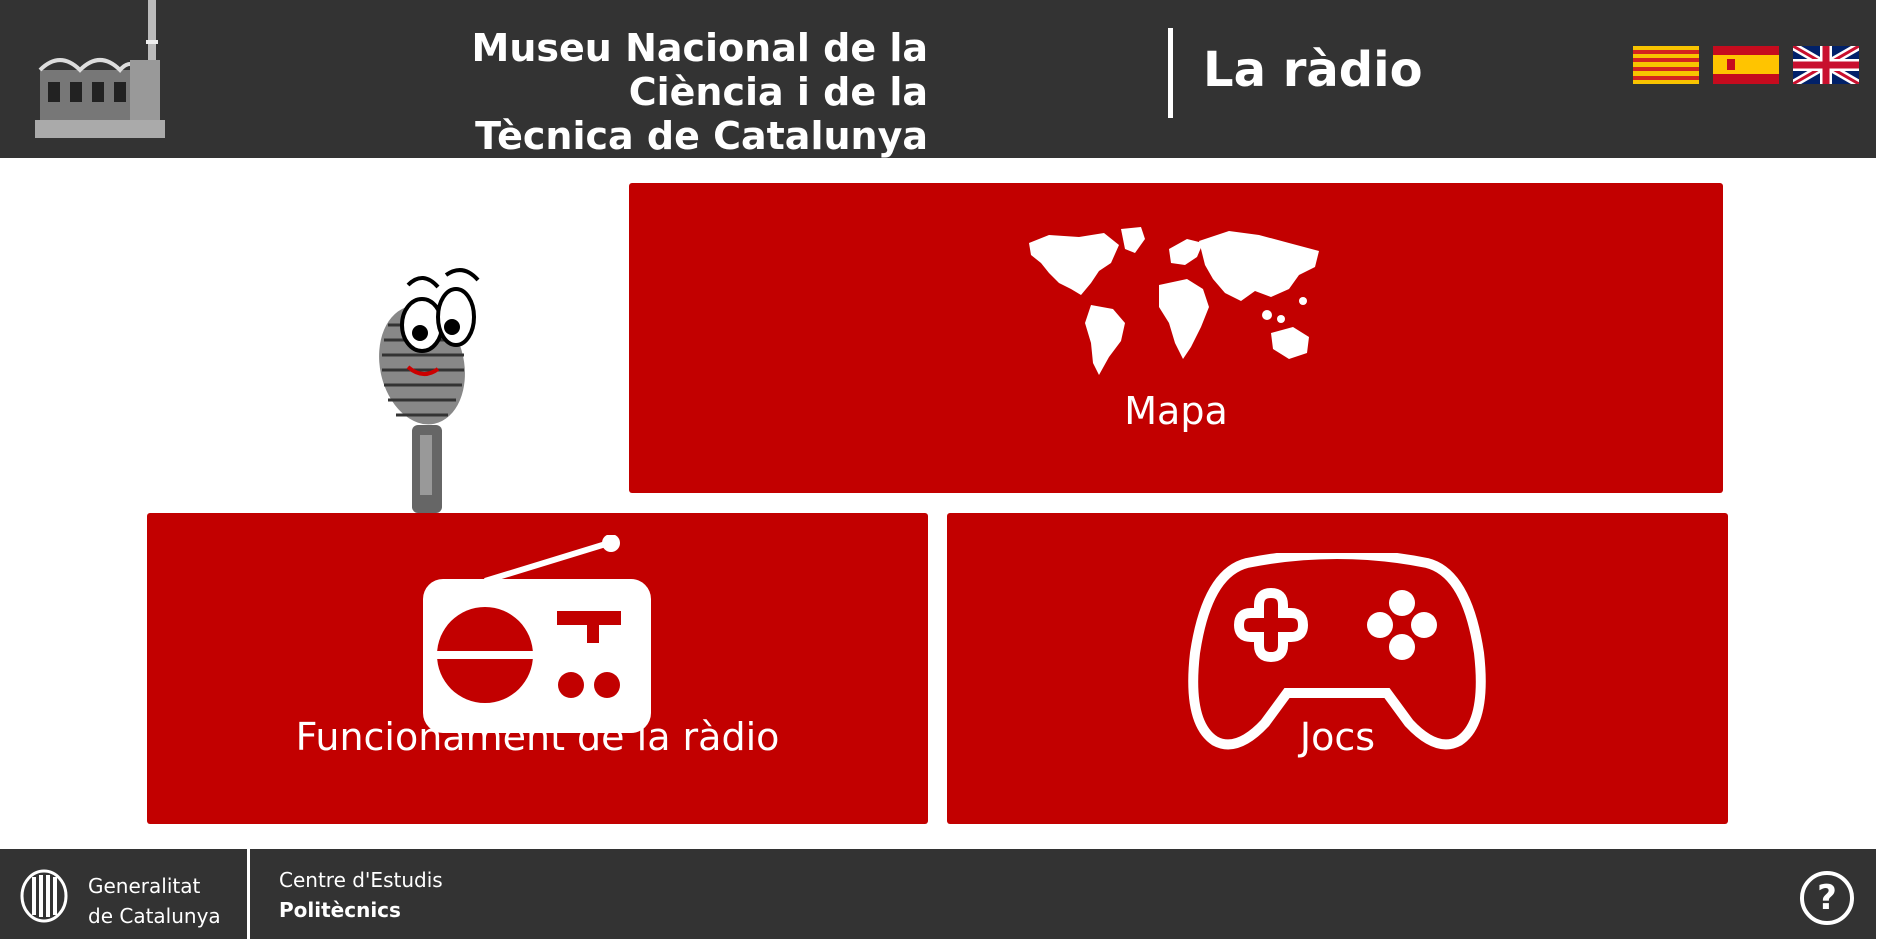  I want to click on map-tile-label: Mapa, so click(1176, 411).